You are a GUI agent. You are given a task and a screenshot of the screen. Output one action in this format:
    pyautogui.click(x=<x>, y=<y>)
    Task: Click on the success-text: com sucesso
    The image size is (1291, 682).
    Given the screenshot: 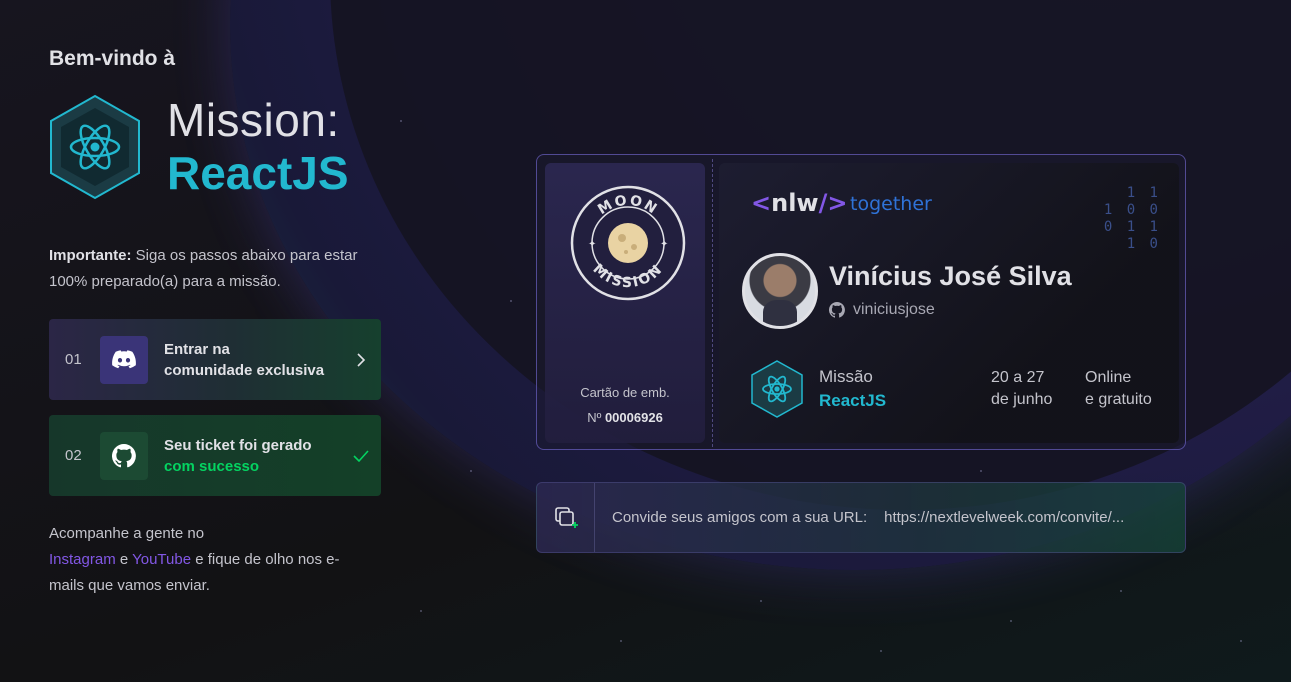 What is the action you would take?
    pyautogui.click(x=212, y=466)
    